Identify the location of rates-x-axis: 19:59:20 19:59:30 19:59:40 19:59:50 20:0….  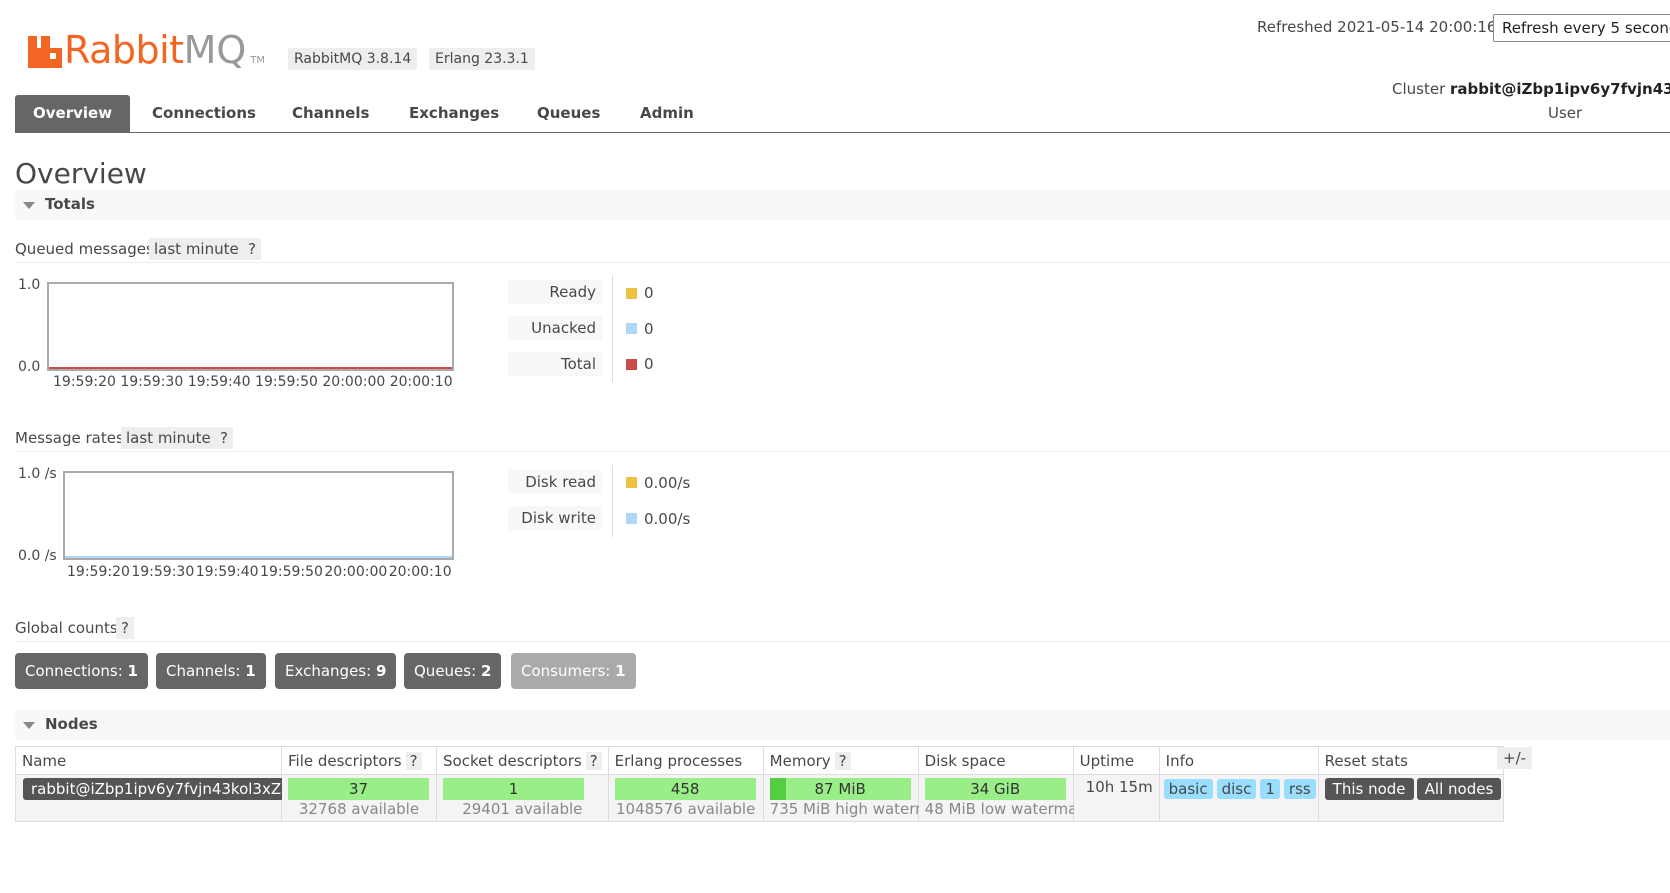
(282, 572).